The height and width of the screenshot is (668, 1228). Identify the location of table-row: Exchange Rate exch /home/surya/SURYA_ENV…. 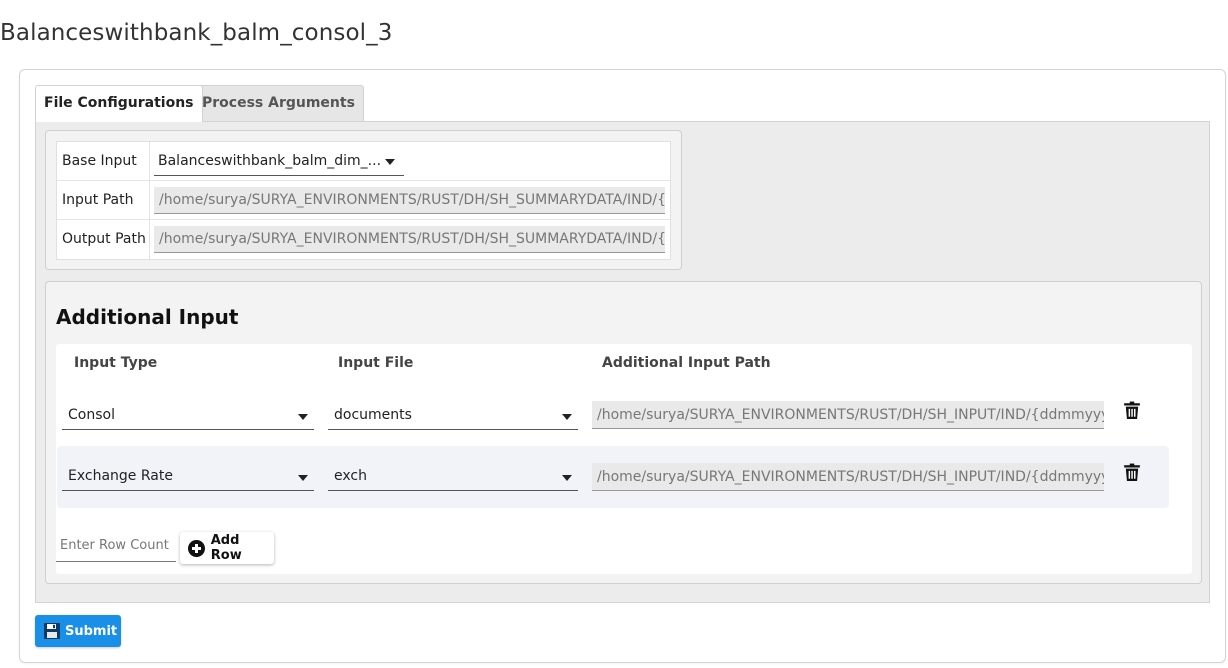
(613, 477).